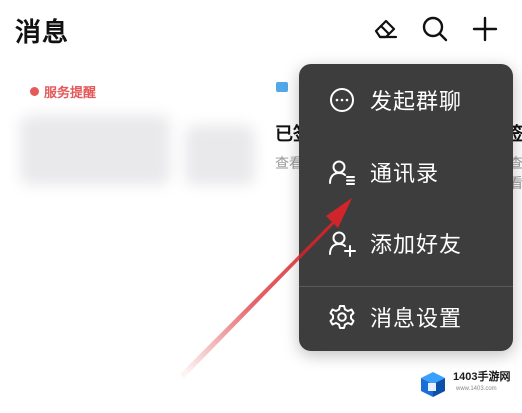 The width and height of the screenshot is (522, 413). I want to click on menu-item-message-settings: 消息设置, so click(406, 317).